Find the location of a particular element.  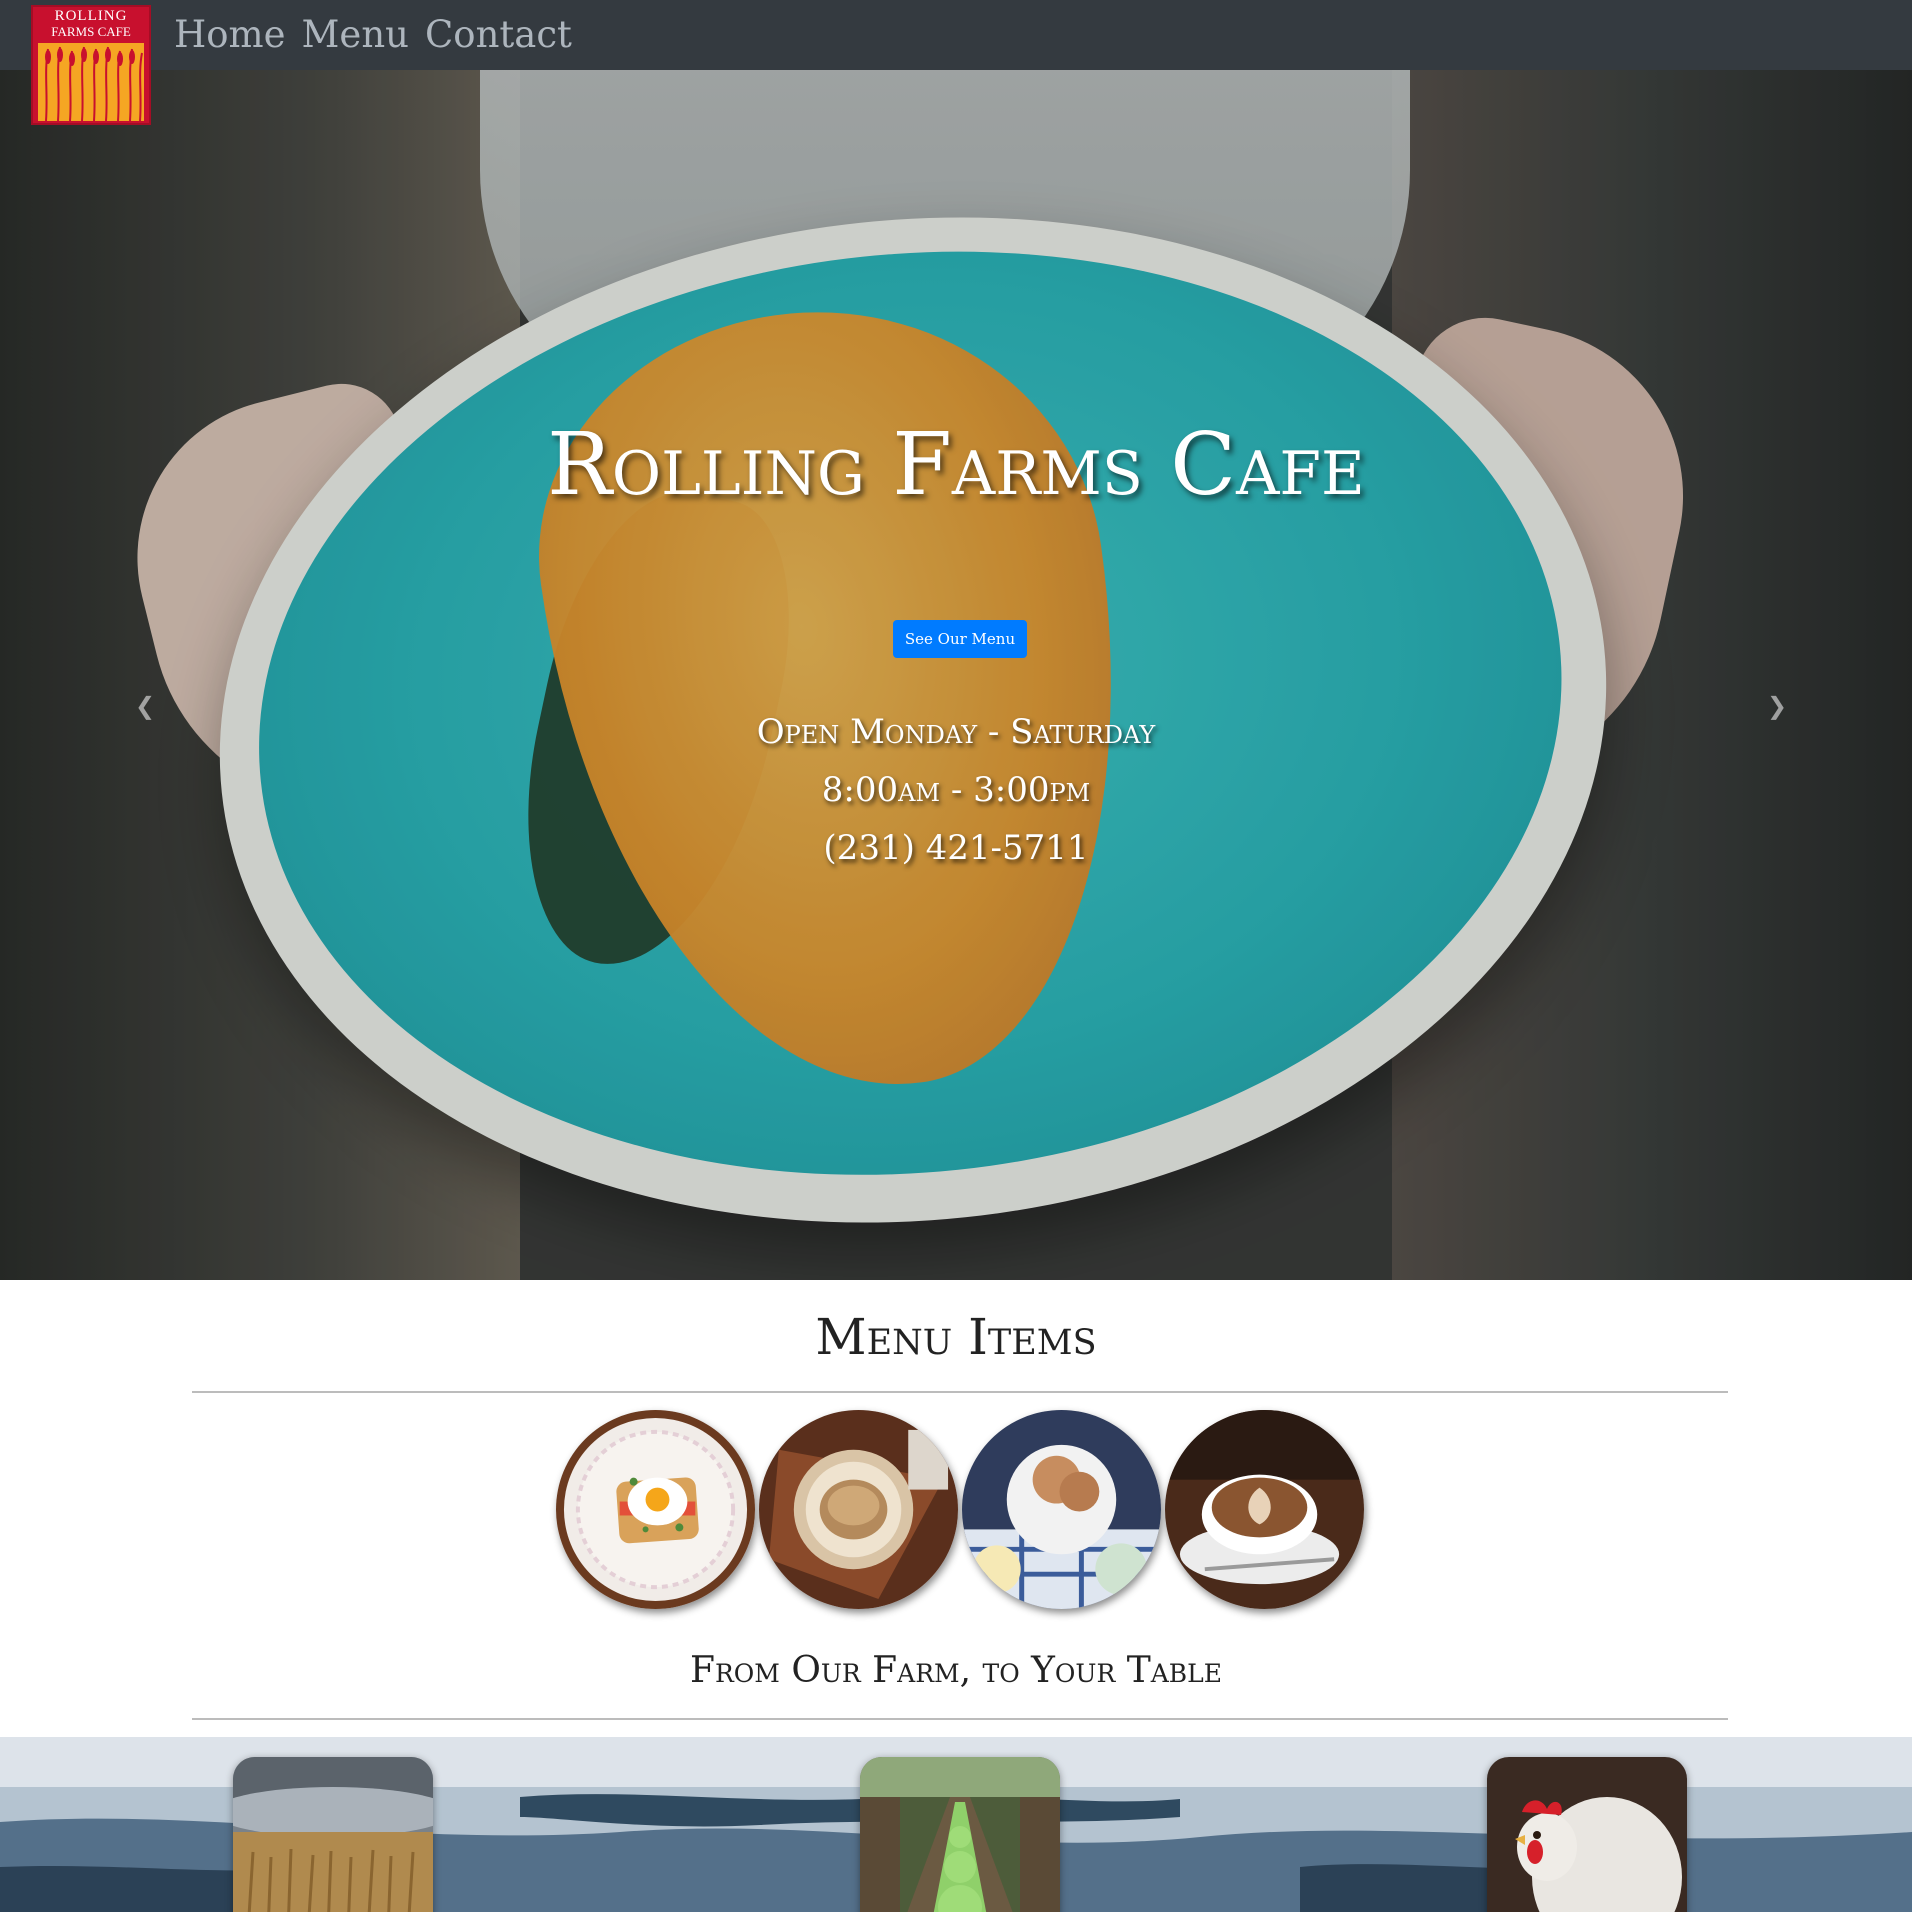

navbar: Home Menu Contact is located at coordinates (956, 35).